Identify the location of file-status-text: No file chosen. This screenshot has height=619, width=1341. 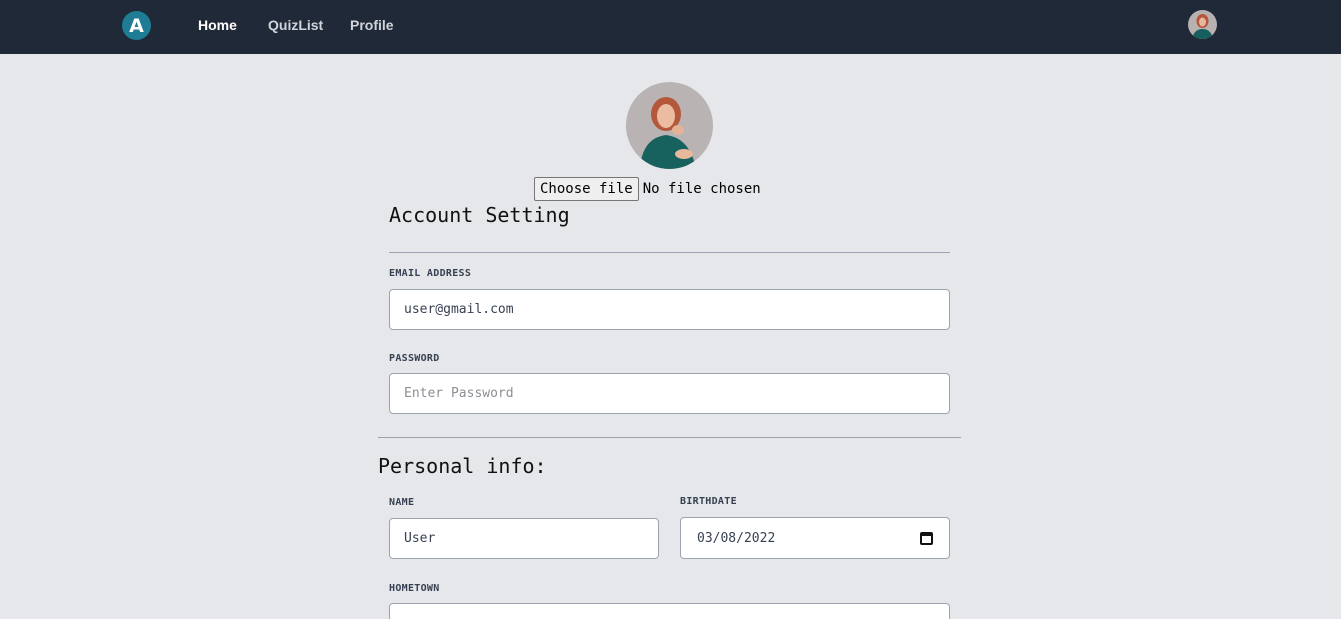
(701, 189).